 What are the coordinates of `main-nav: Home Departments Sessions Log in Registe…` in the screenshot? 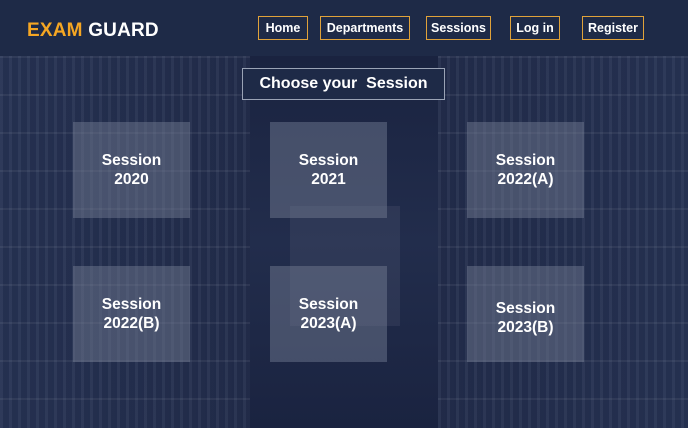 It's located at (344, 28).